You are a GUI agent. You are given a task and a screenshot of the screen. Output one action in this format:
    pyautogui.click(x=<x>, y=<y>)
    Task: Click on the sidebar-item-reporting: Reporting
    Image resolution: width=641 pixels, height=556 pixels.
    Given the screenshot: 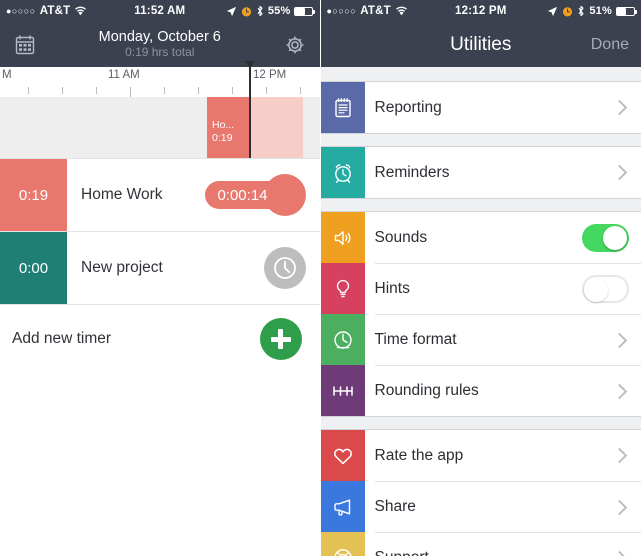 What is the action you would take?
    pyautogui.click(x=480, y=107)
    